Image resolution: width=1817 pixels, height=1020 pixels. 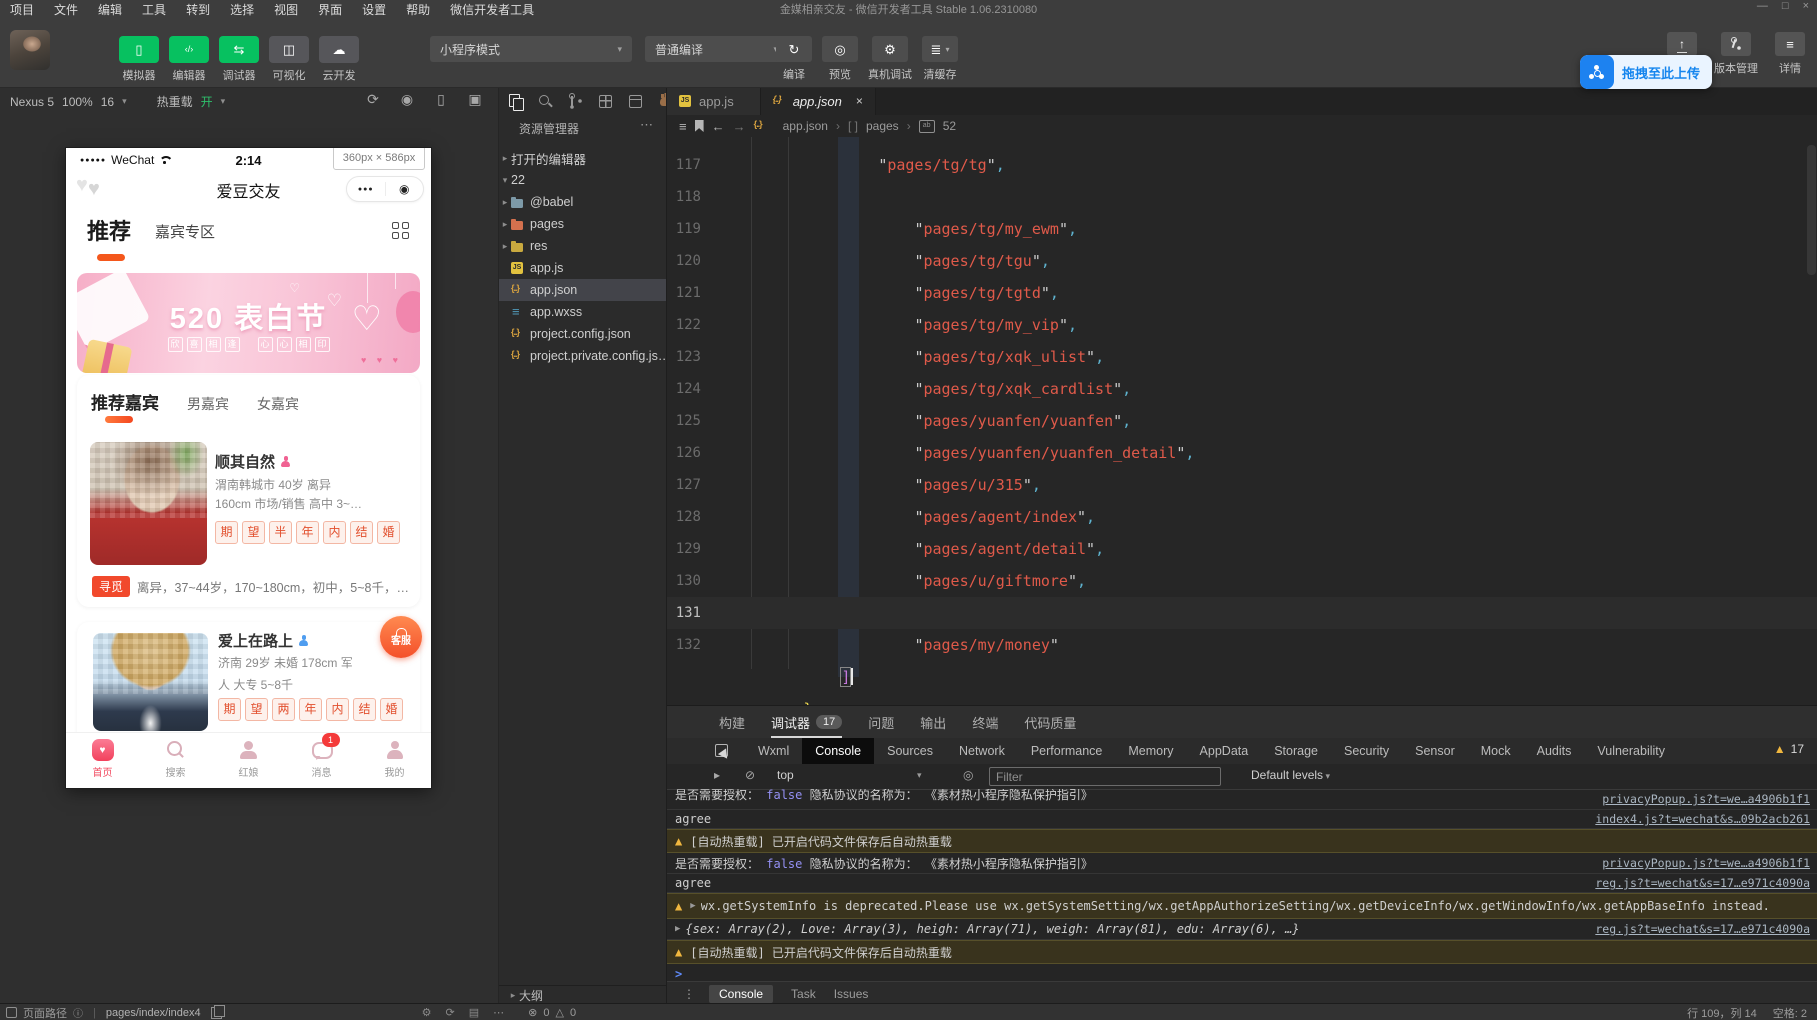 What do you see at coordinates (1290, 775) in the screenshot?
I see `log-levels-select: Default levels` at bounding box center [1290, 775].